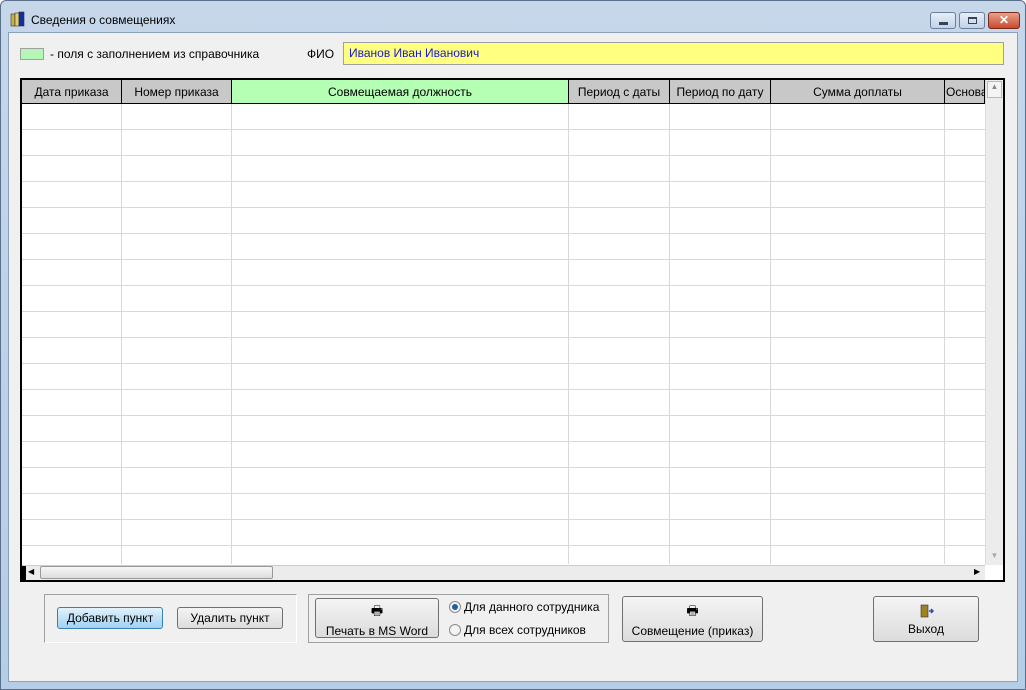  Describe the element at coordinates (177, 92) in the screenshot. I see `column-header: Номер приказа` at that location.